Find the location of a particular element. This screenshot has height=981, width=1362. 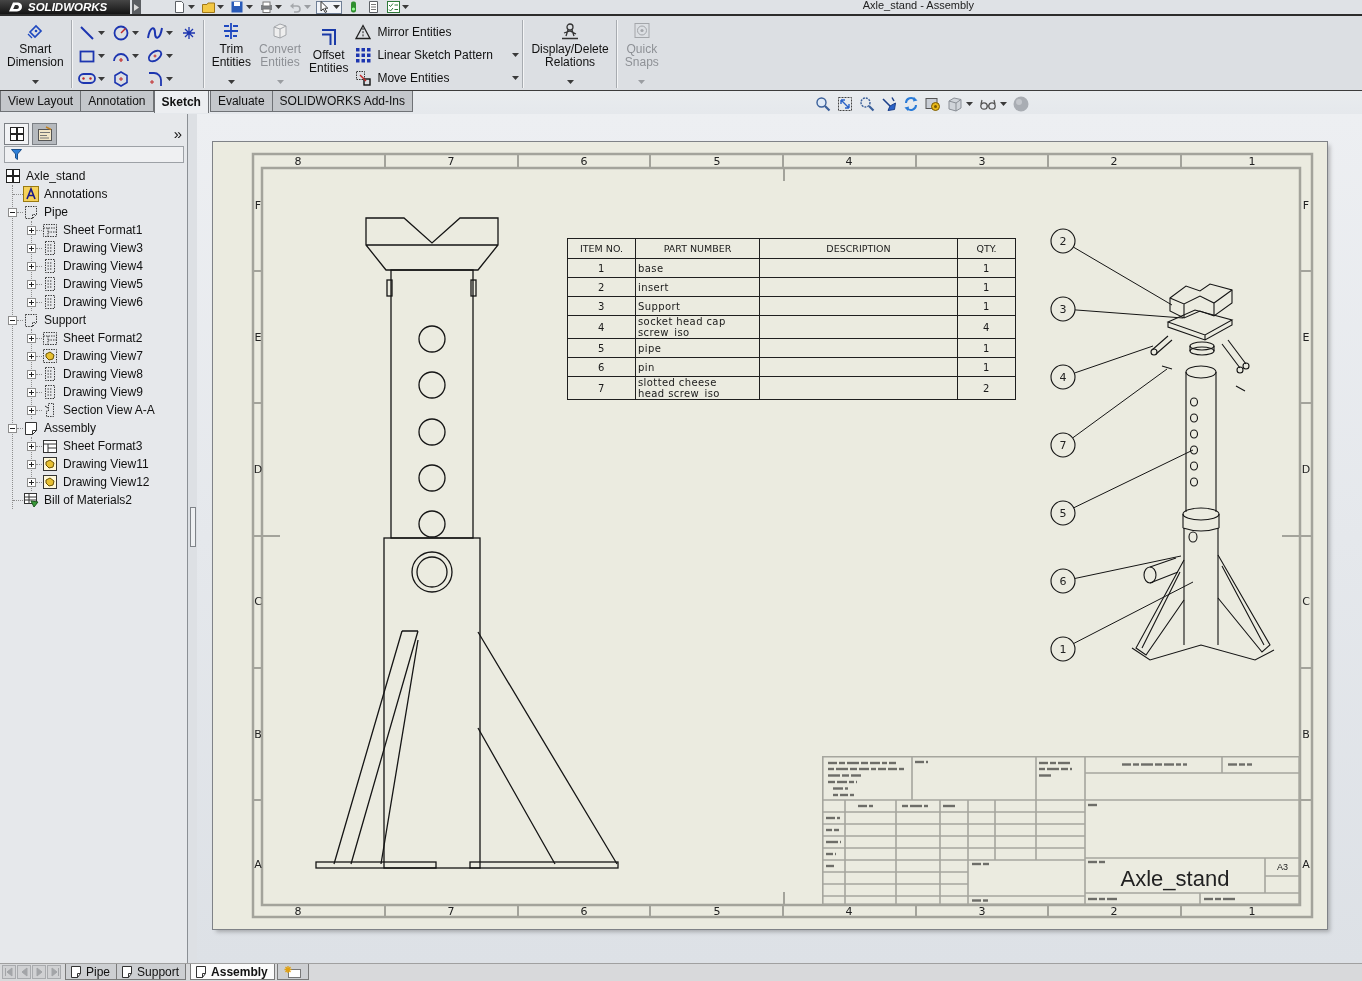

ribbon-tab: SOLIDWORKS Add-Ins is located at coordinates (342, 101).